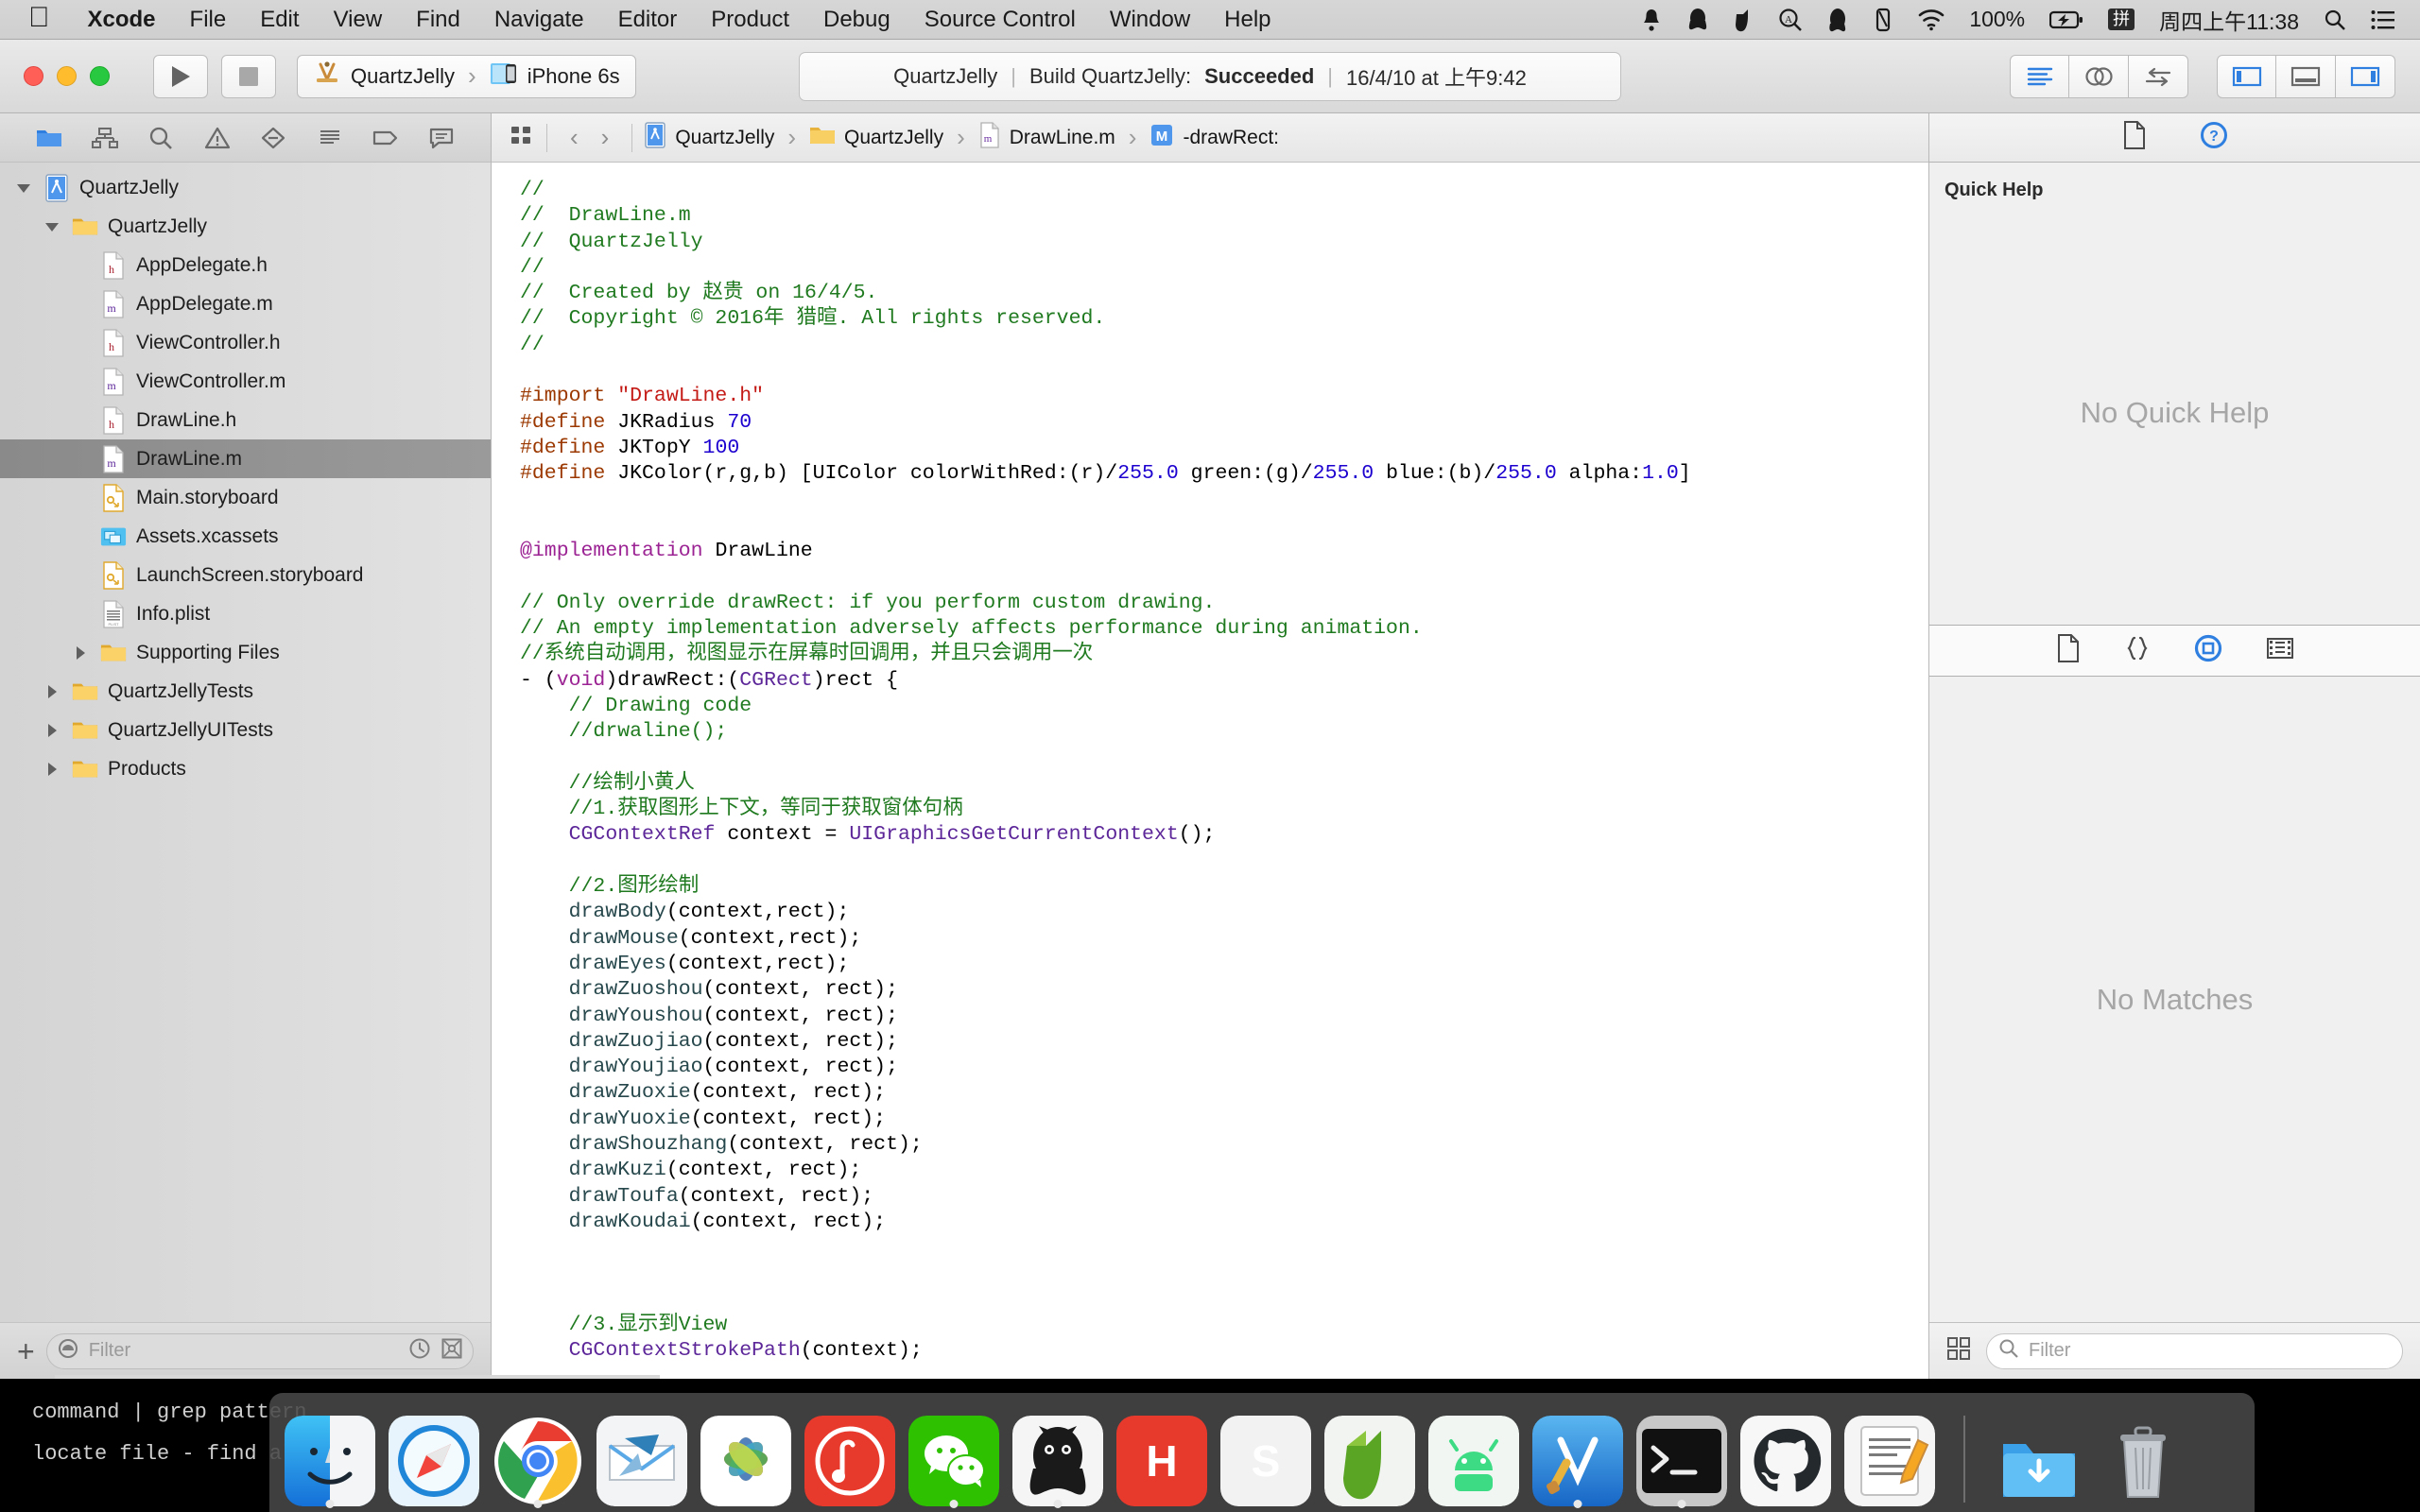  I want to click on wifi-icon, so click(1931, 20).